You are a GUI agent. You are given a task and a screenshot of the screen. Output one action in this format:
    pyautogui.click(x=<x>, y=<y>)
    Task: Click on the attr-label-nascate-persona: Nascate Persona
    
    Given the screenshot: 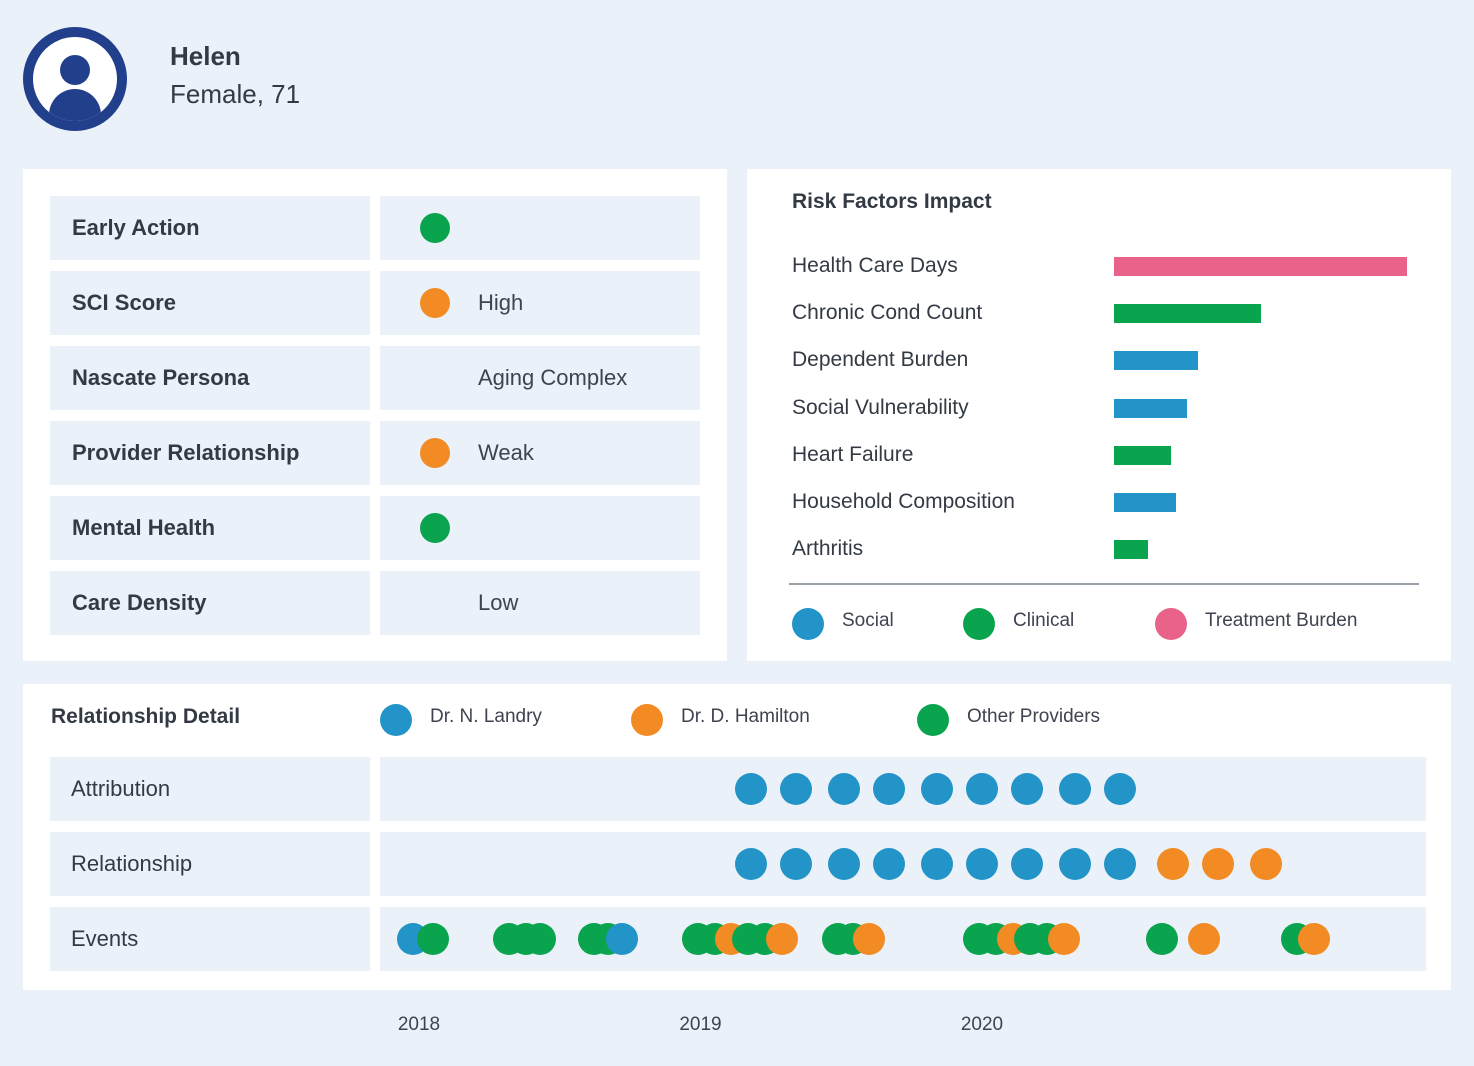 What is the action you would take?
    pyautogui.click(x=210, y=378)
    